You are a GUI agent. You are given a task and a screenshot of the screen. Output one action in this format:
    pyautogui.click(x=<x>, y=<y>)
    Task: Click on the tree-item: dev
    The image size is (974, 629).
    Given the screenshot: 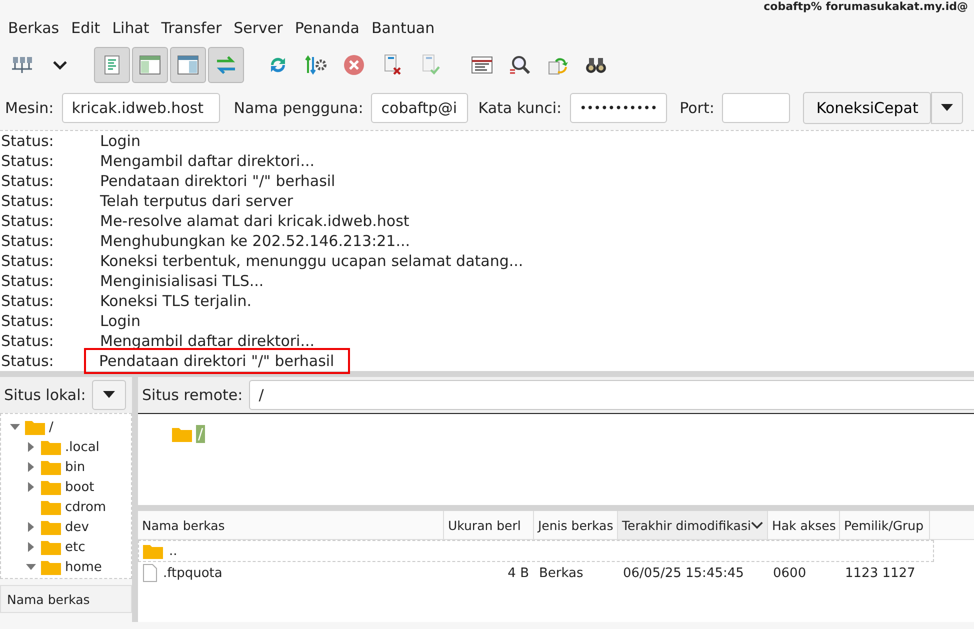 What is the action you would take?
    pyautogui.click(x=77, y=527)
    